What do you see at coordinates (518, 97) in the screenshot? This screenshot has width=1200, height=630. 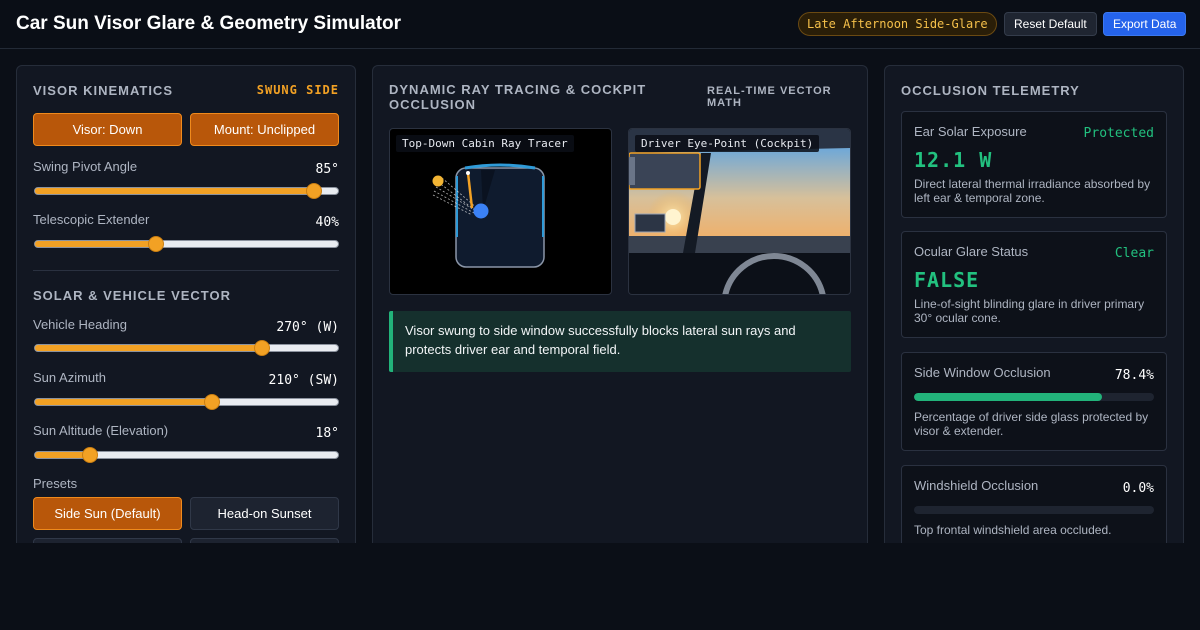 I see `ray-tracing-title: DYNAMIC RAY TRACING & COCKPIT OCCLUSION` at bounding box center [518, 97].